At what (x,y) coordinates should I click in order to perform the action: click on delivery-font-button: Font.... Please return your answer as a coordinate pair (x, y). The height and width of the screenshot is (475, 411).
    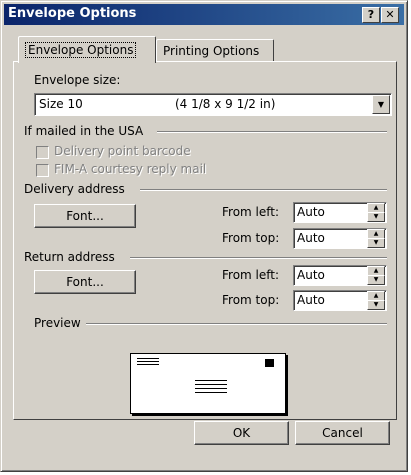
    Looking at the image, I should click on (85, 216).